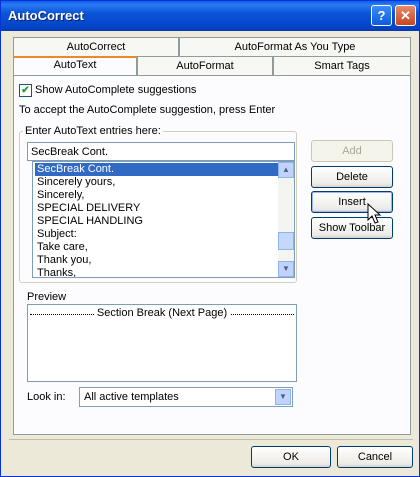 Image resolution: width=420 pixels, height=477 pixels. Describe the element at coordinates (157, 169) in the screenshot. I see `list-item: SecBreak Cont.` at that location.